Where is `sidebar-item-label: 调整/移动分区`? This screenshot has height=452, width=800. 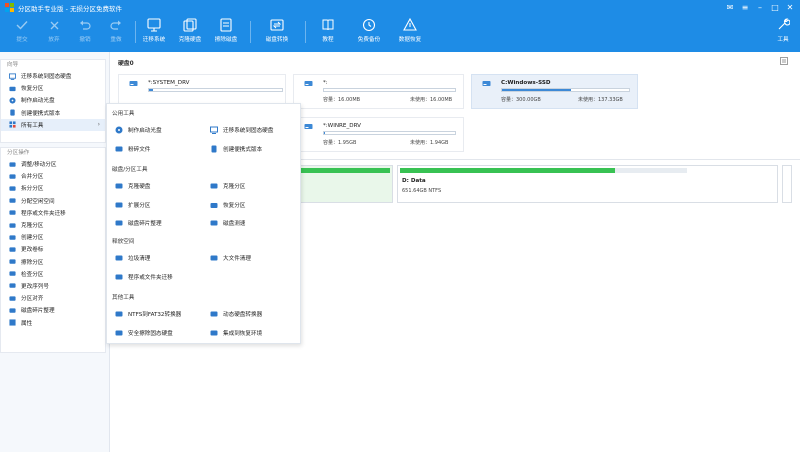 sidebar-item-label: 调整/移动分区 is located at coordinates (39, 165).